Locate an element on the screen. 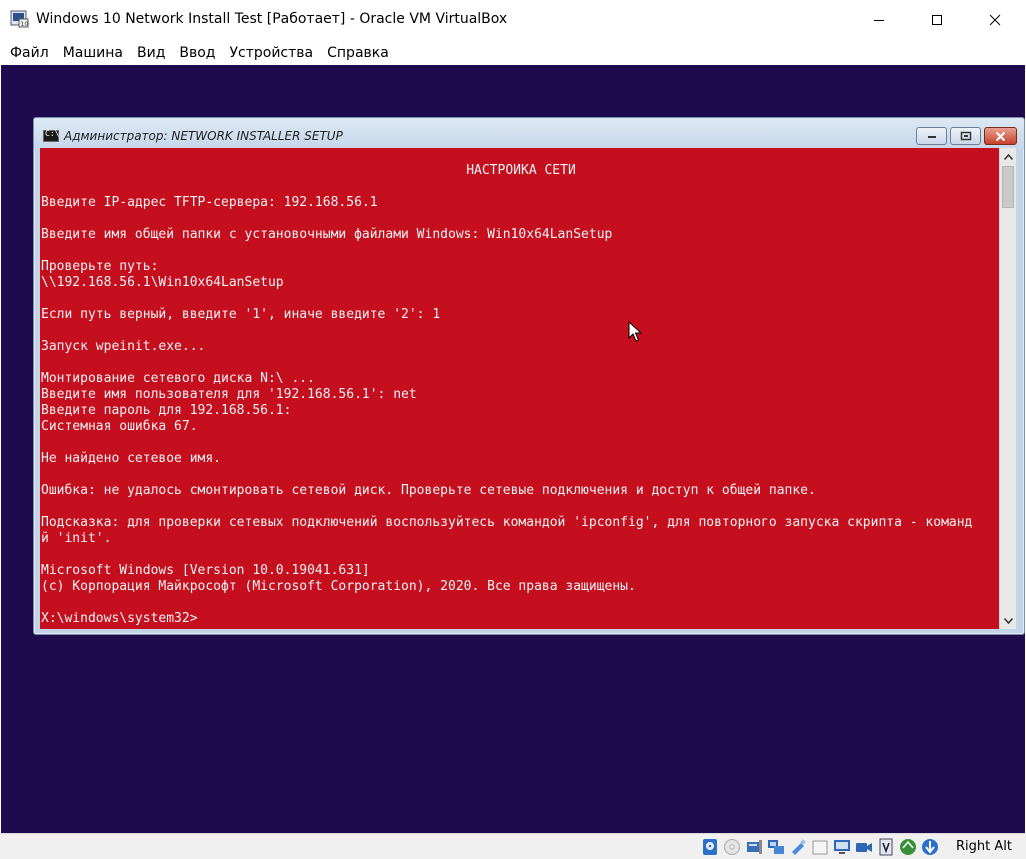  chevron-up-icon is located at coordinates (1008, 156).